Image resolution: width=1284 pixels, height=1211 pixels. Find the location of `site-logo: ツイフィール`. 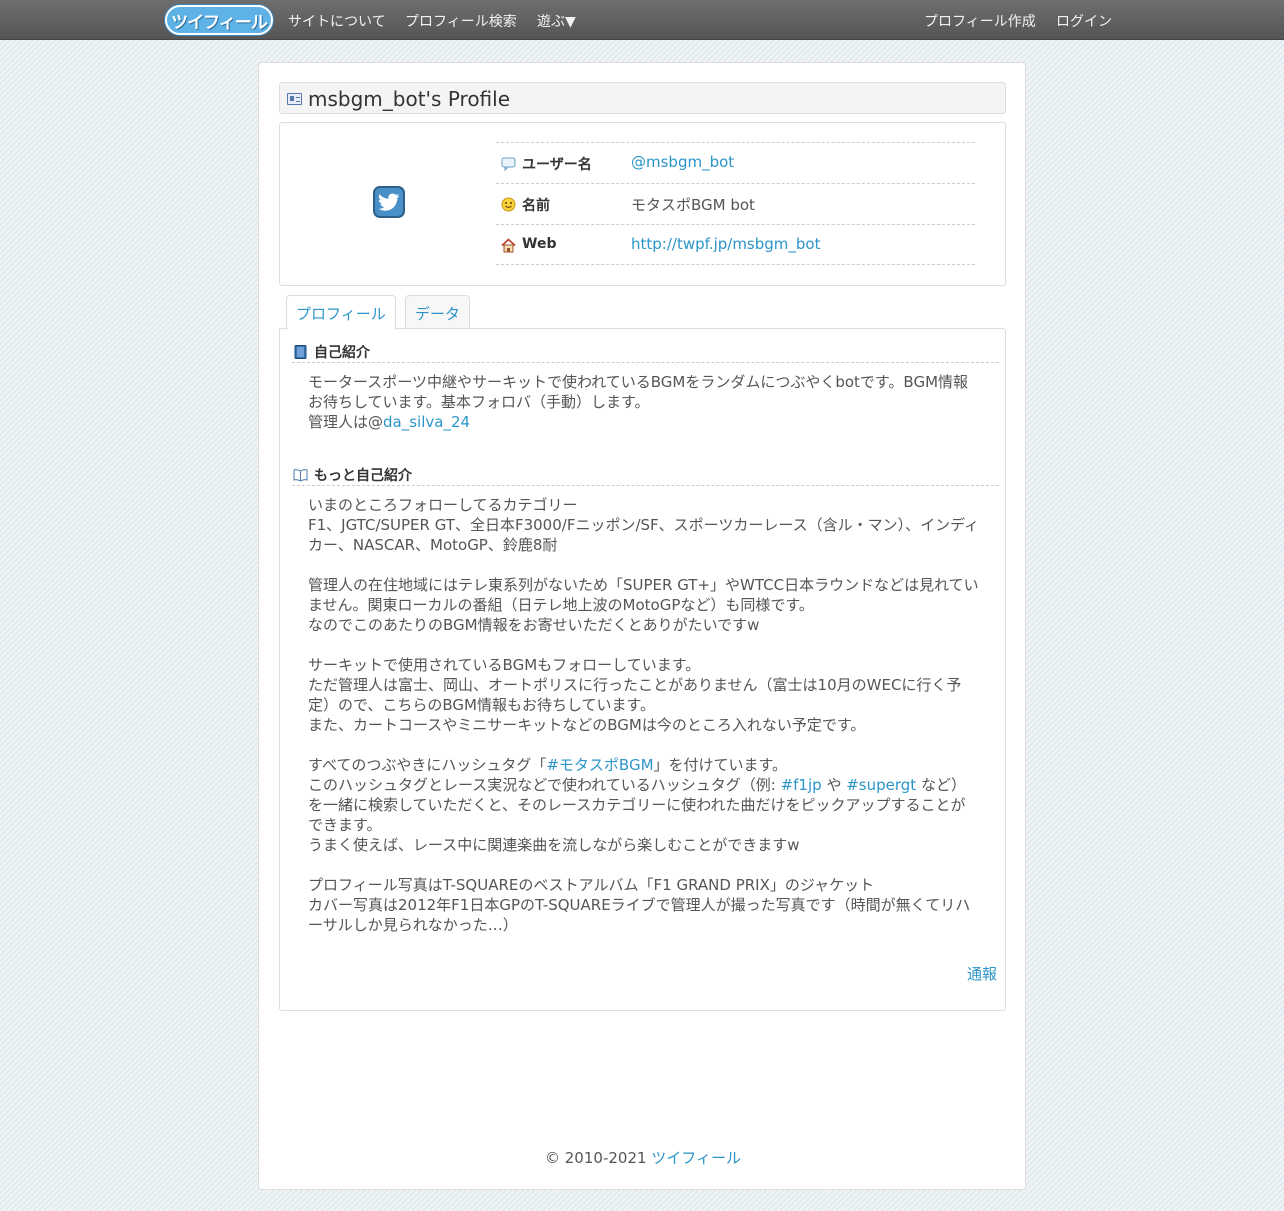

site-logo: ツイフィール is located at coordinates (219, 20).